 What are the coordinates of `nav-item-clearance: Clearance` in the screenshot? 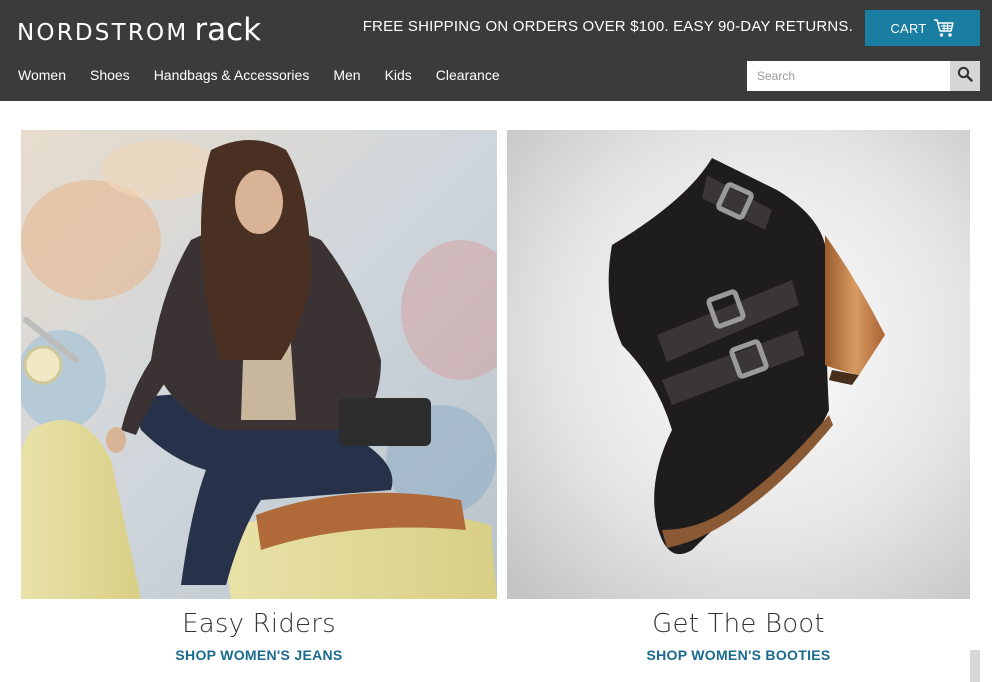 It's located at (468, 75).